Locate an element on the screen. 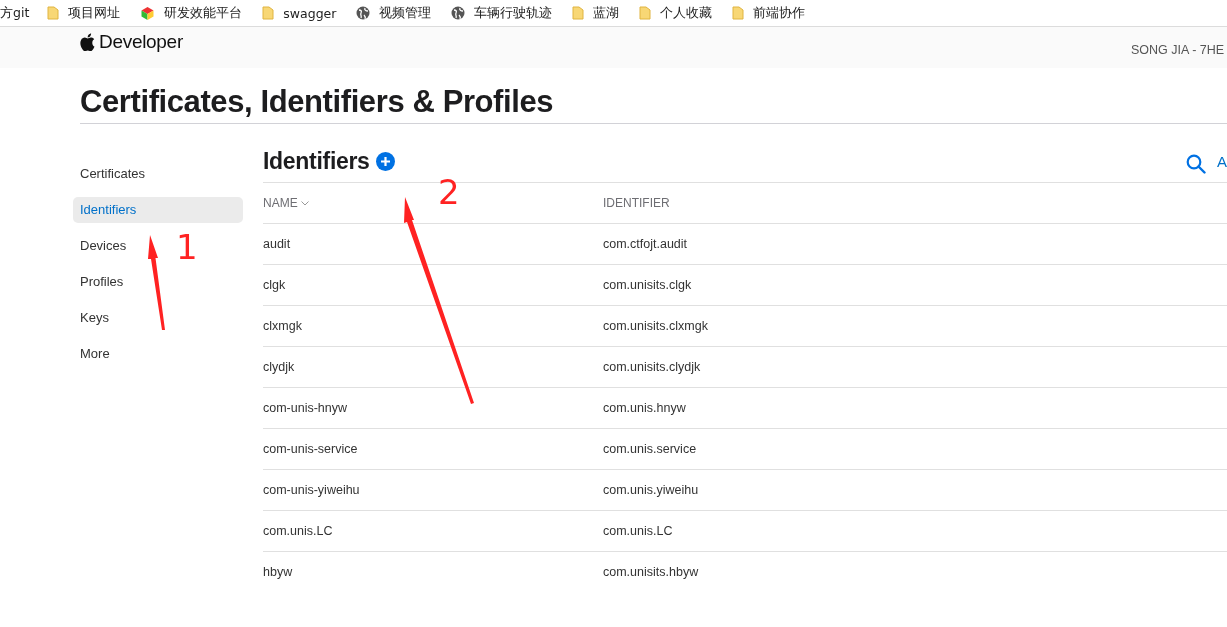  sidebar-item: More is located at coordinates (95, 354).